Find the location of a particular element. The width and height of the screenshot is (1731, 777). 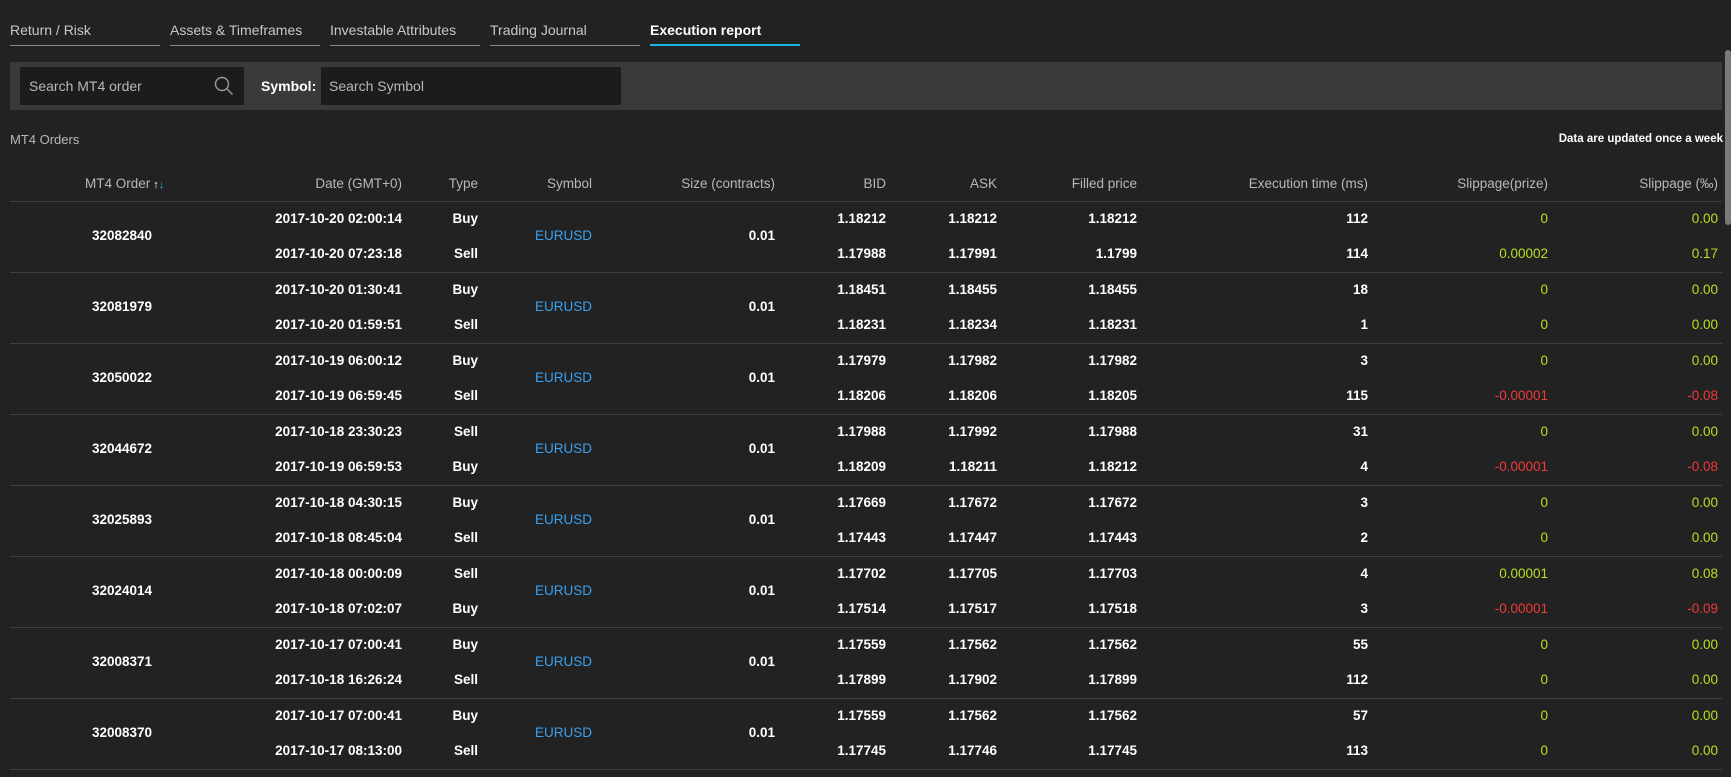

leg-ask: 1.17672 is located at coordinates (972, 502).